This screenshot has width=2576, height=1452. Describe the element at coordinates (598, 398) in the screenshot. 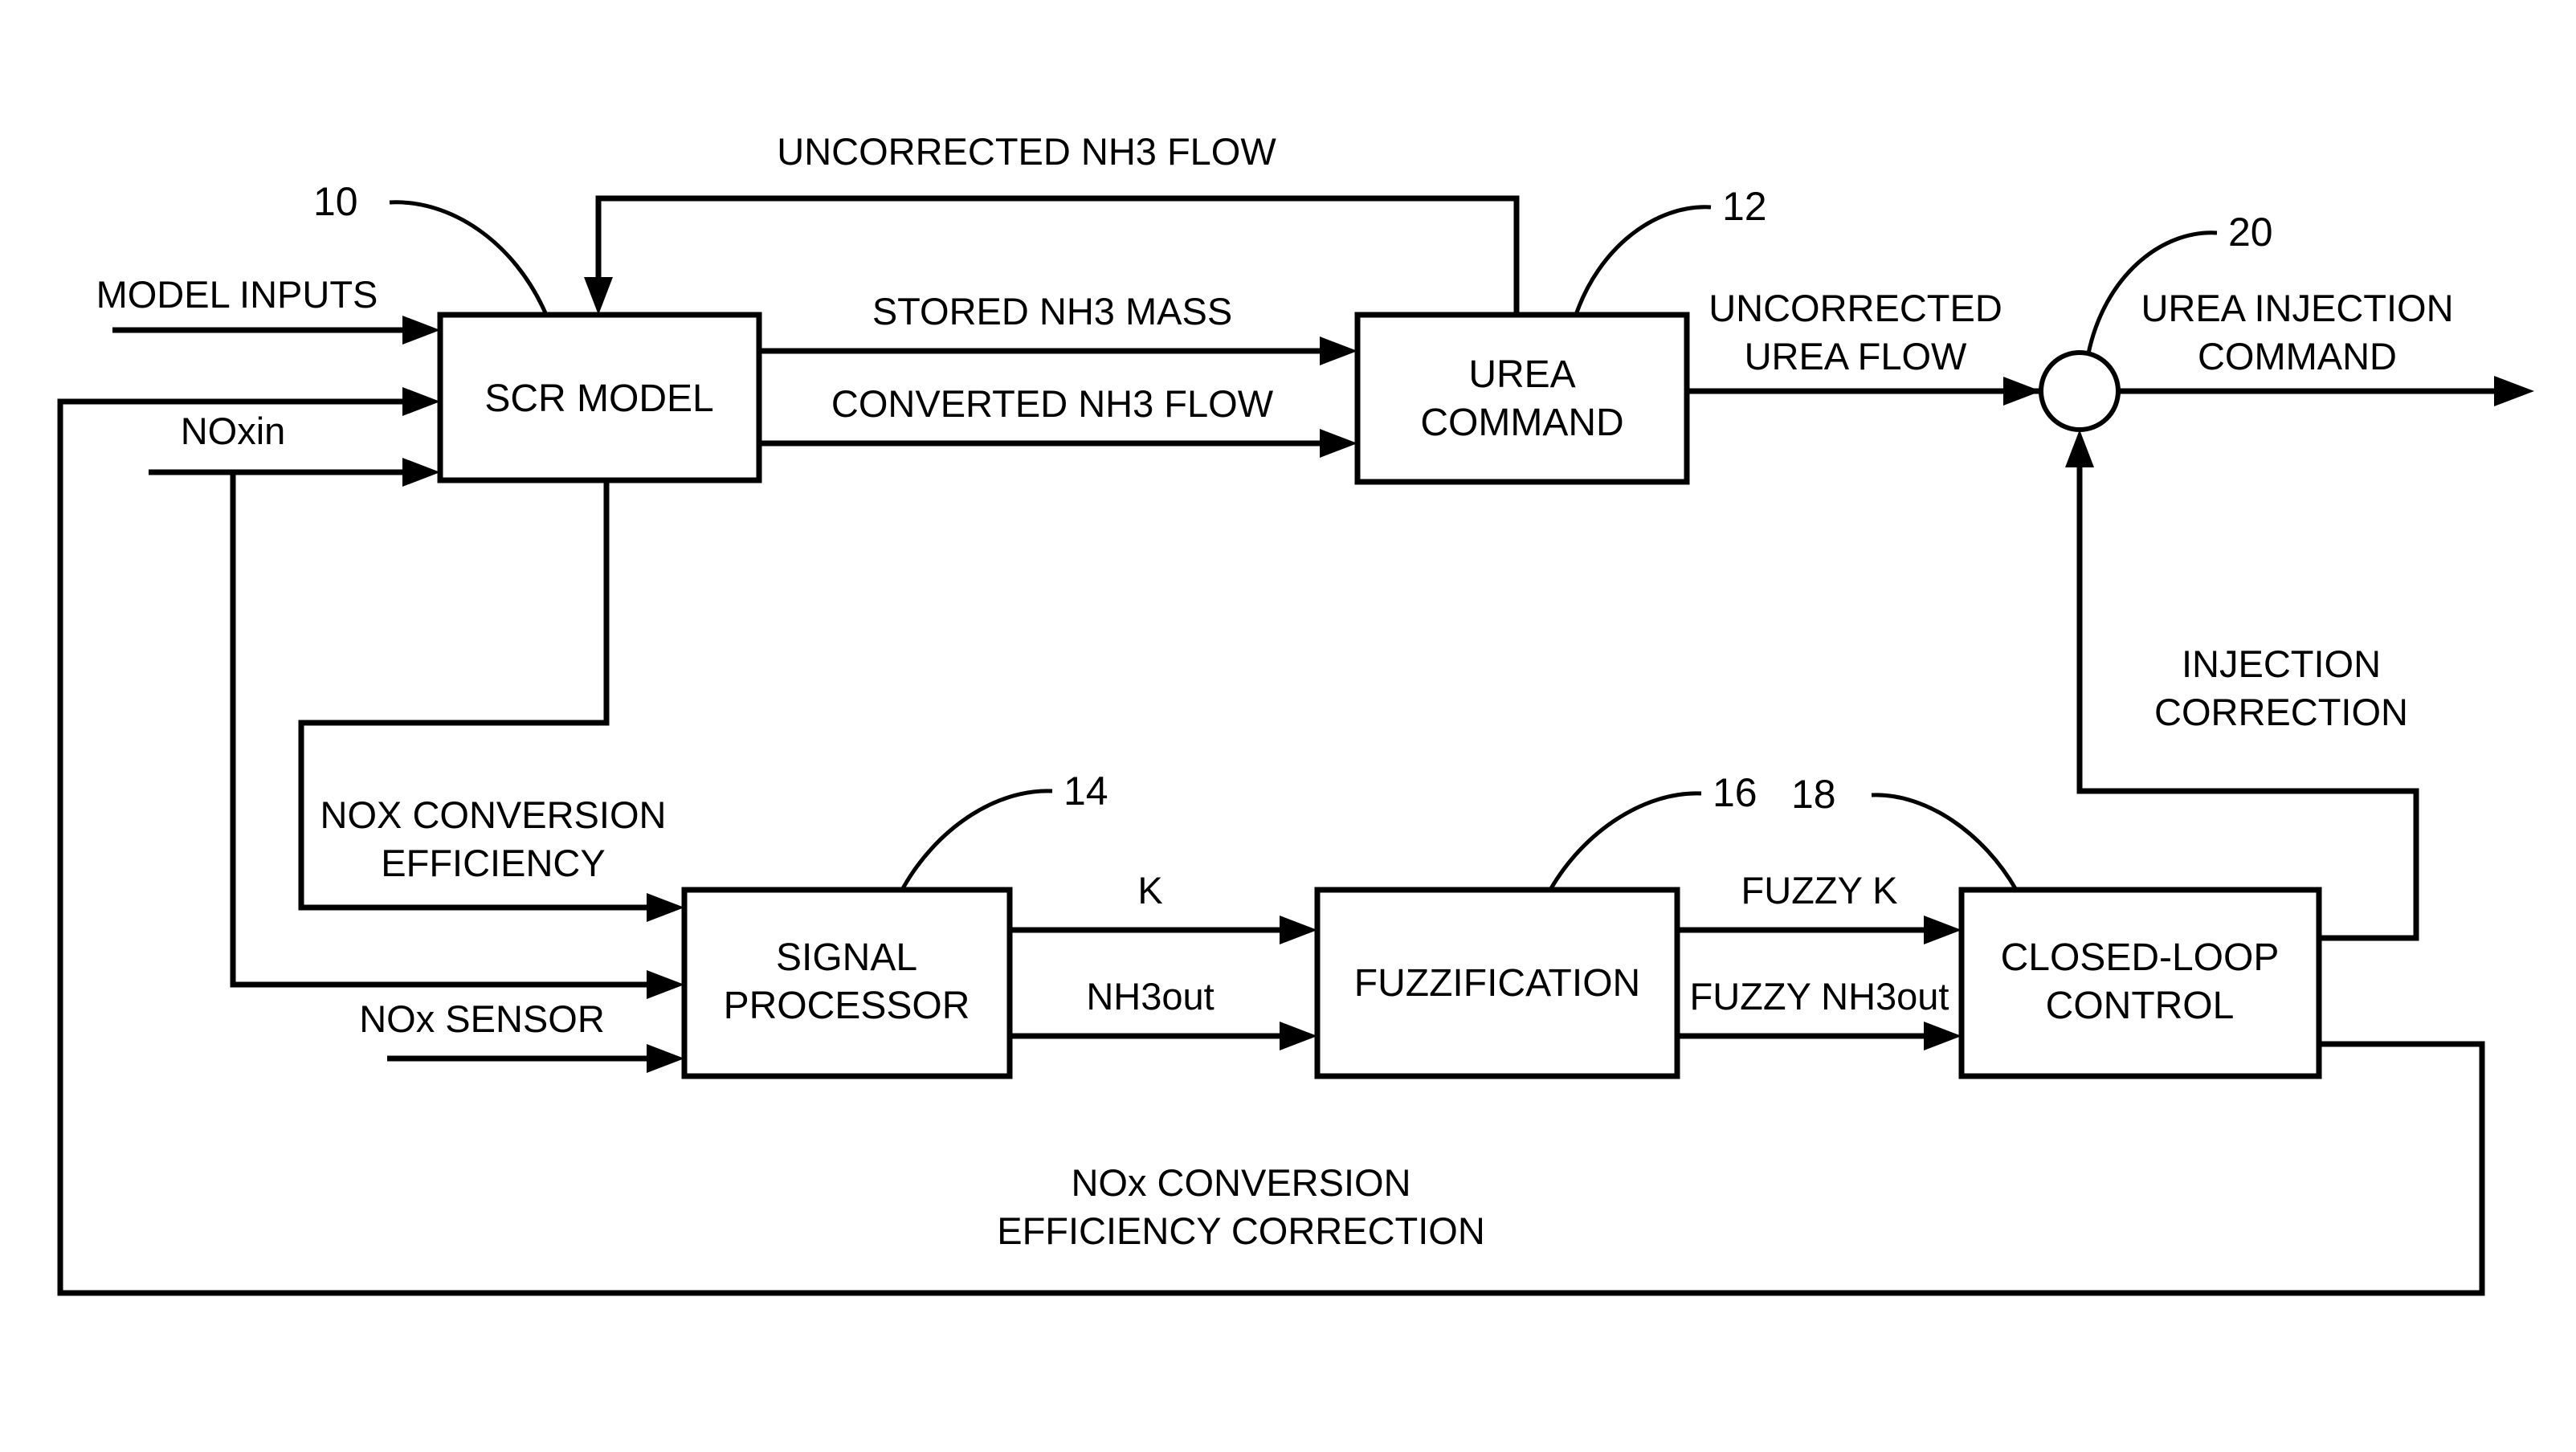

I see `scr-model-label: SCR MODEL` at that location.